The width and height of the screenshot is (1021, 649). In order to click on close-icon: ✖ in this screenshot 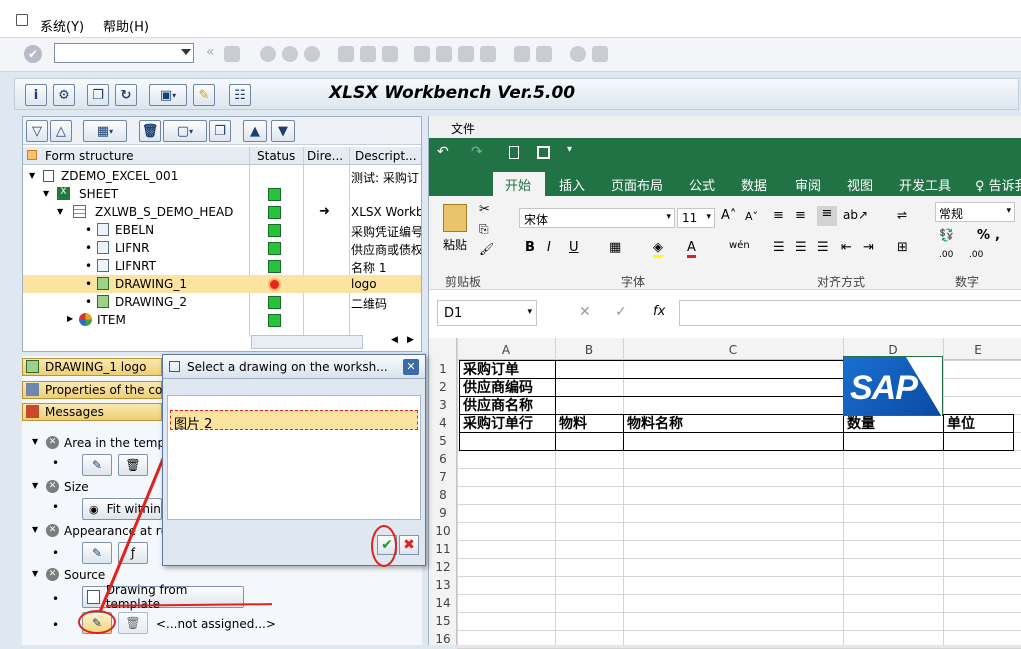, I will do `click(409, 545)`.